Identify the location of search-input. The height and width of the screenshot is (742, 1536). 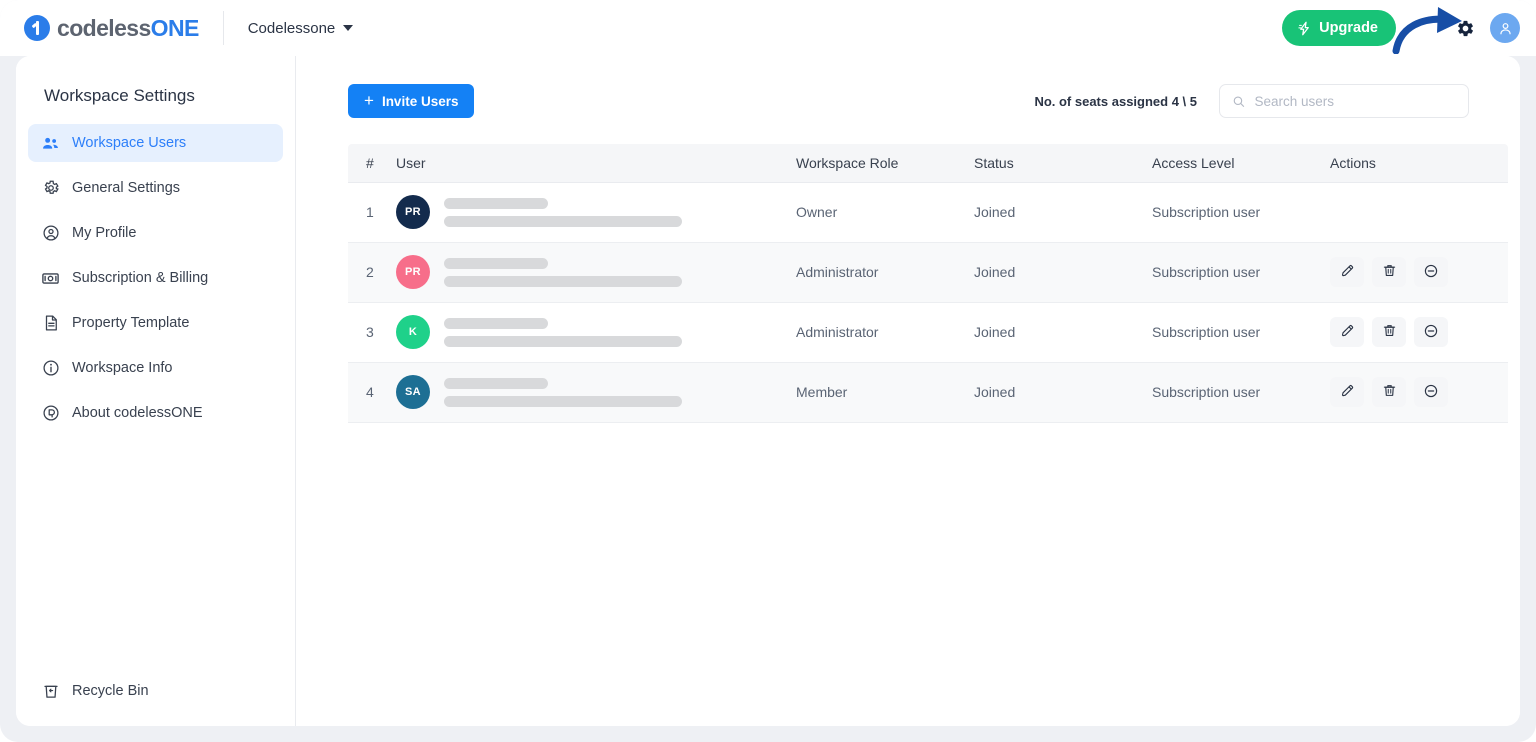
(1355, 101).